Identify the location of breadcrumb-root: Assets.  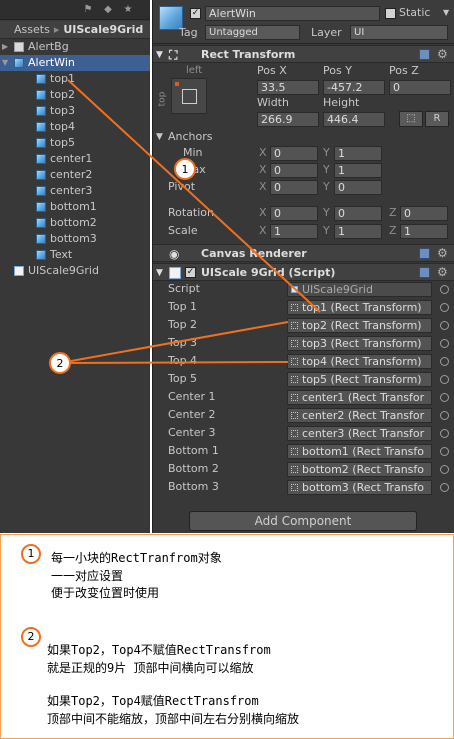
(32, 29).